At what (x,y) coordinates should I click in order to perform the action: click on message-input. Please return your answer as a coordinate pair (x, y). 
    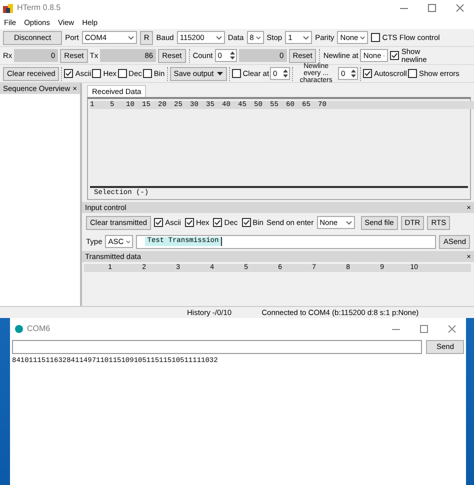
    Looking at the image, I should click on (217, 347).